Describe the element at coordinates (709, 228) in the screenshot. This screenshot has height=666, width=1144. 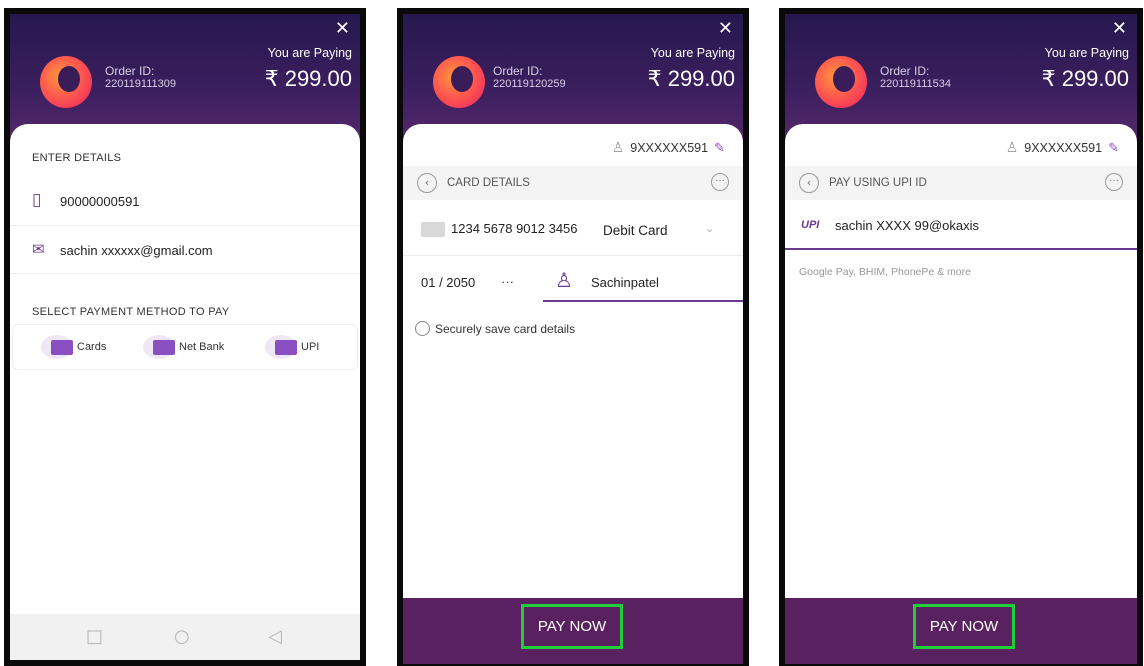
I see `chevron-down-icon: ⌄` at that location.